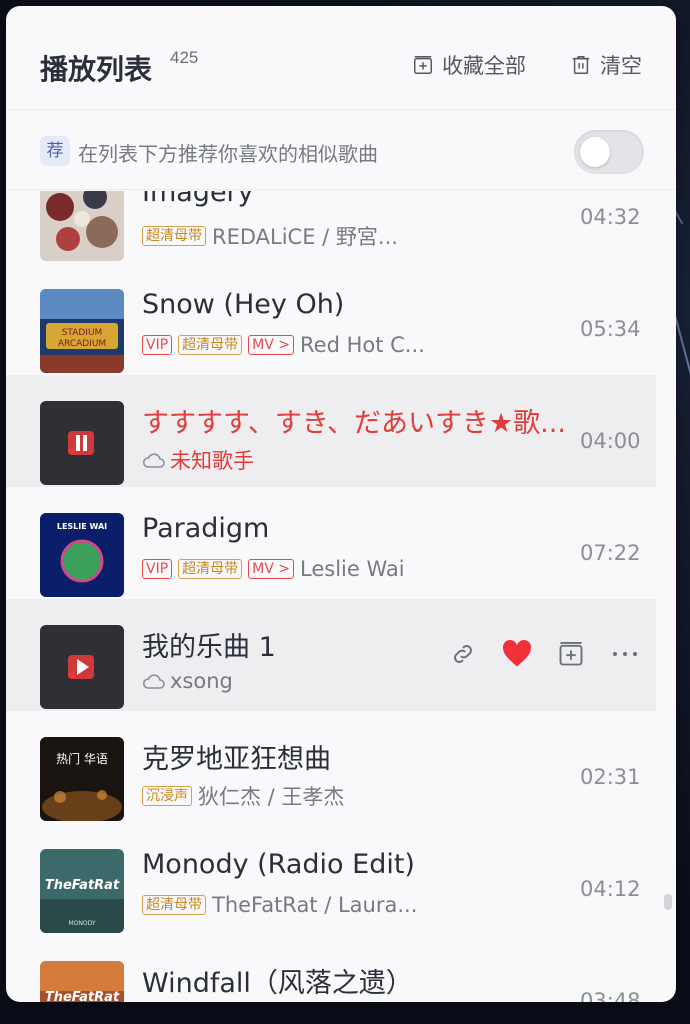 This screenshot has height=1024, width=690. I want to click on recommend-bar: 荐 在列表下方推荐你喜欢的相似歌曲, so click(341, 150).